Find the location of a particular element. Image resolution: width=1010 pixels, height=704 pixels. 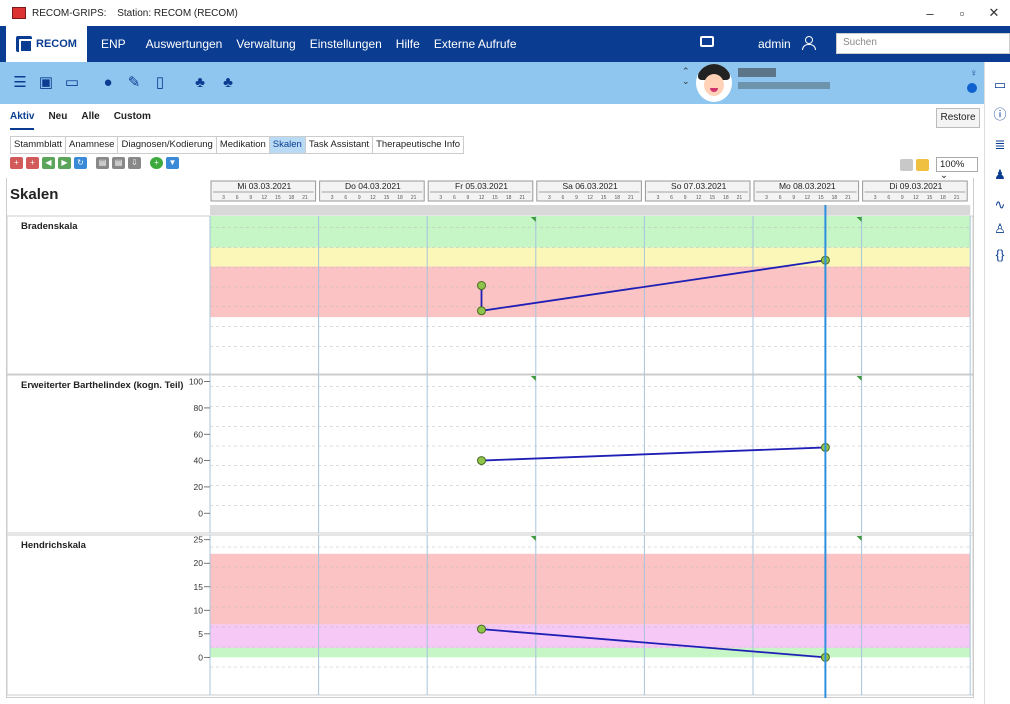

hospital-icon is located at coordinates (24, 44).